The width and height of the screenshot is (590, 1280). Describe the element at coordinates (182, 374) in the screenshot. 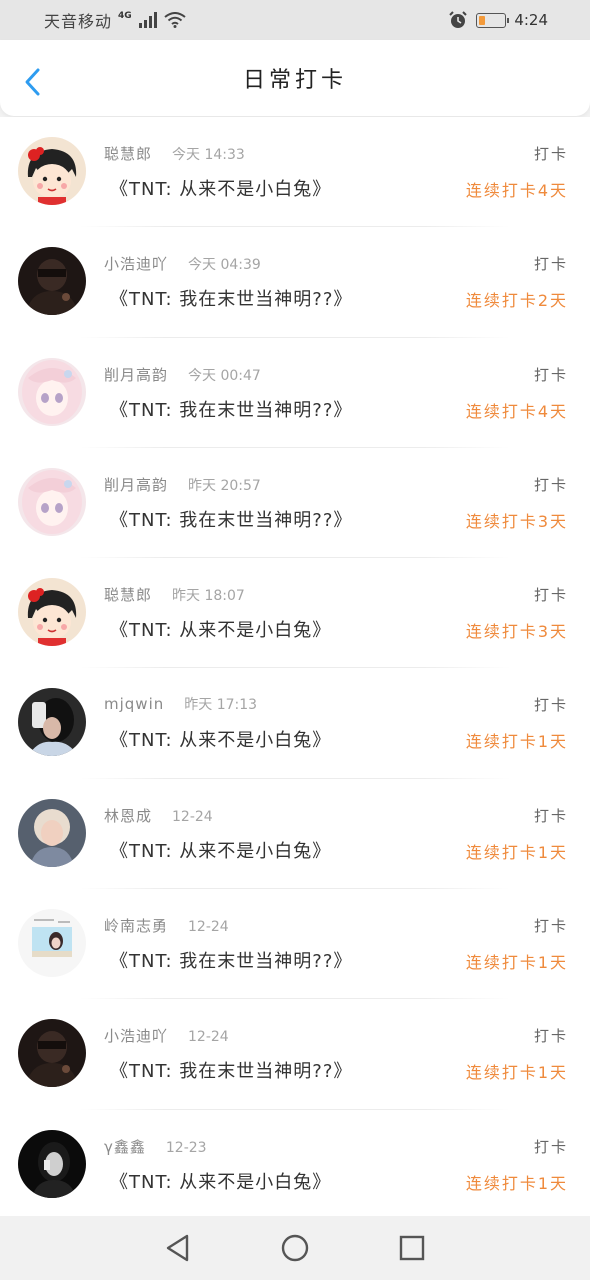

I see `user-line: 削月高韵 今天 00:47` at that location.